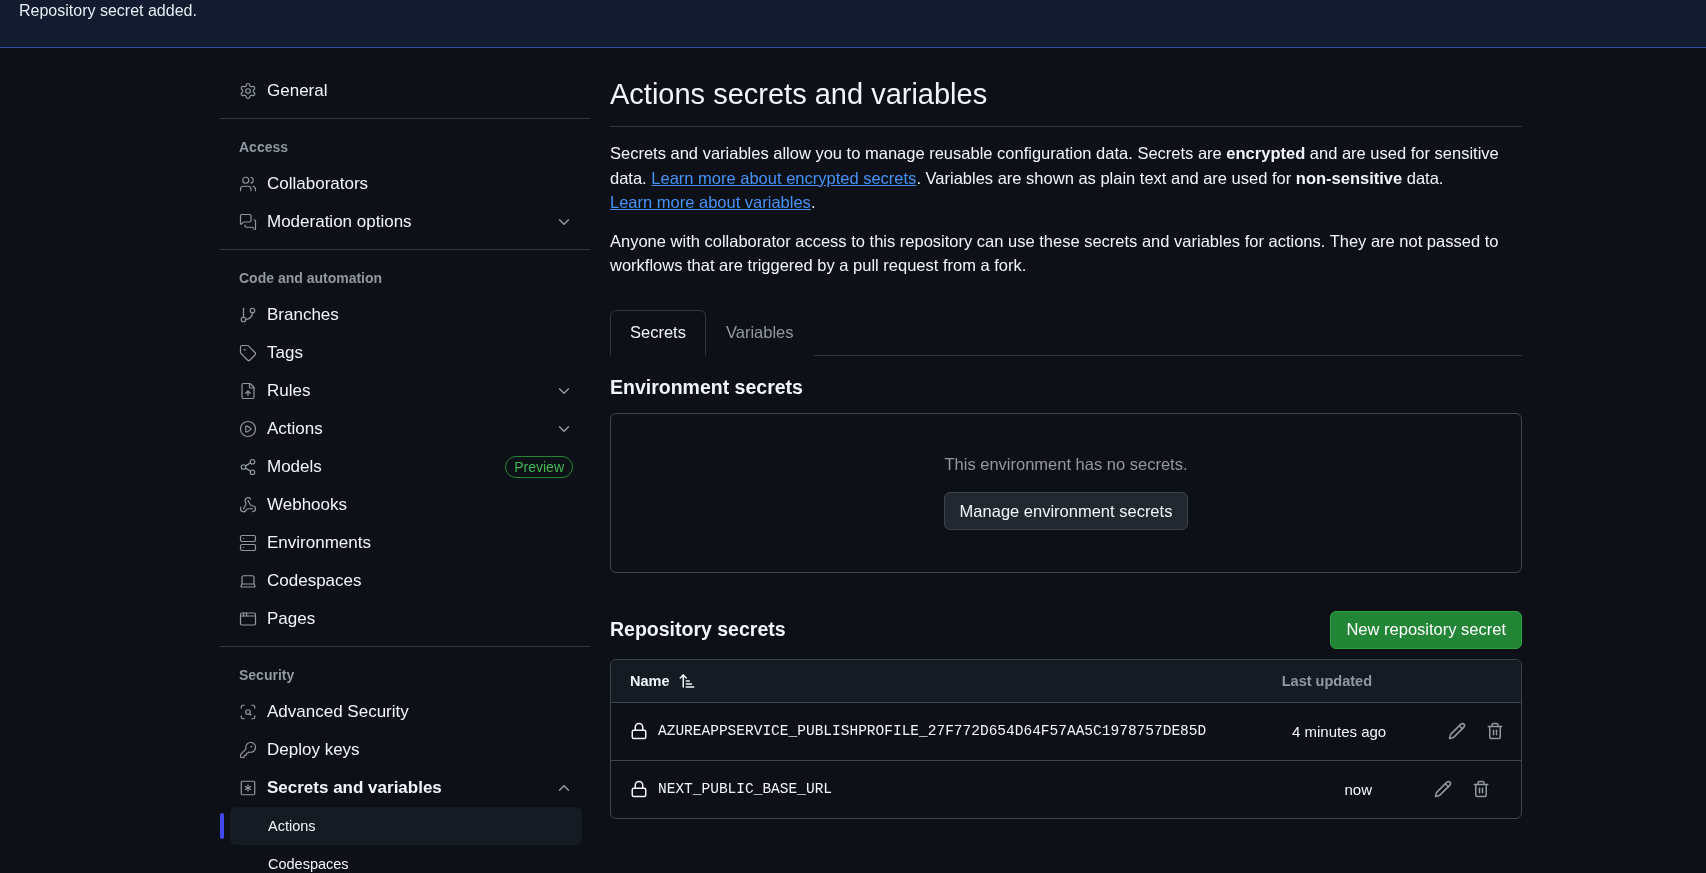 Image resolution: width=1706 pixels, height=873 pixels. What do you see at coordinates (295, 429) in the screenshot?
I see `sidebar-item-label: Actions` at bounding box center [295, 429].